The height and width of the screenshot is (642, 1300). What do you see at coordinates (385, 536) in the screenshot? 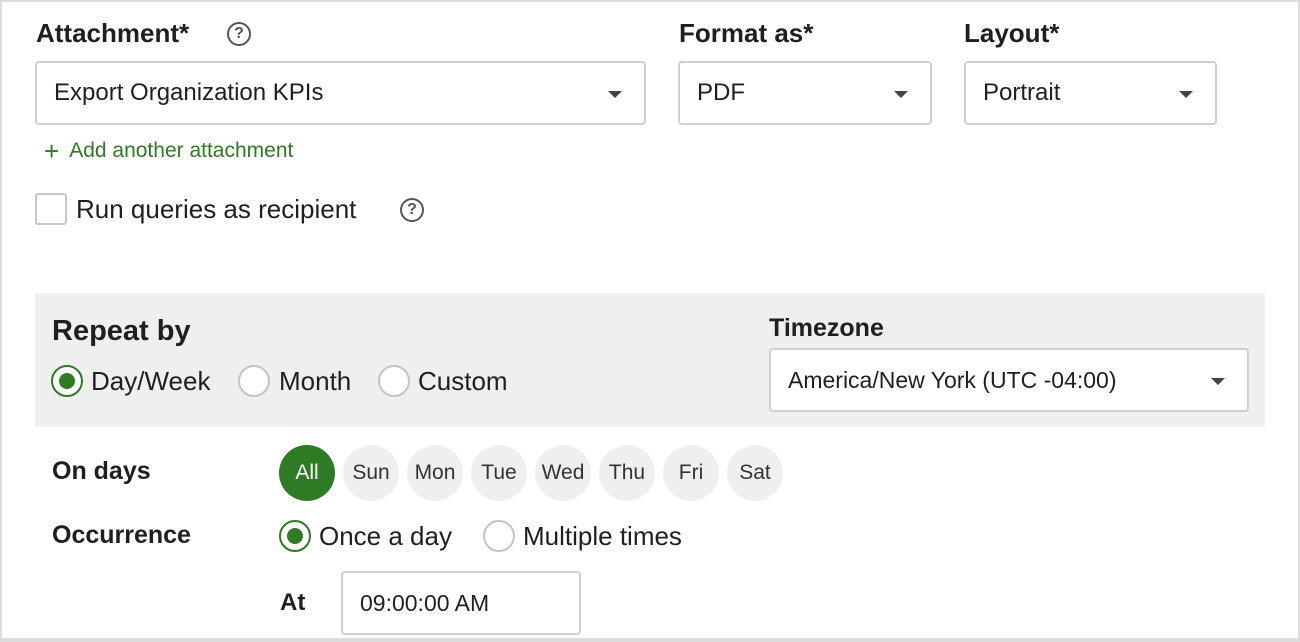
I see `occurrence-once-label: Once a day` at bounding box center [385, 536].